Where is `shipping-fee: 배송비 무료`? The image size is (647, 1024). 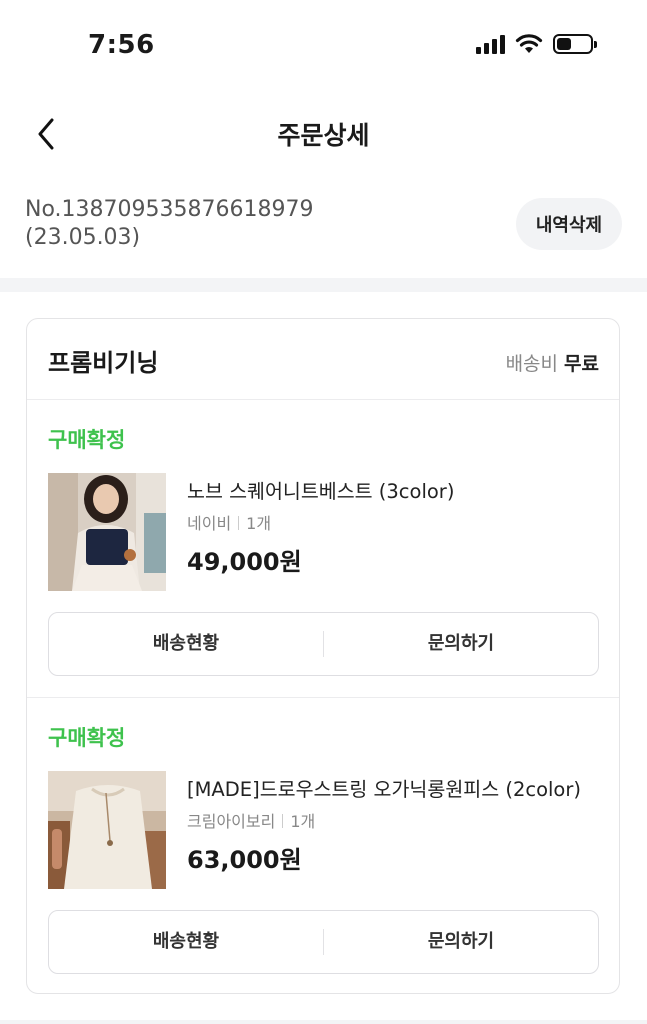 shipping-fee: 배송비 무료 is located at coordinates (552, 362).